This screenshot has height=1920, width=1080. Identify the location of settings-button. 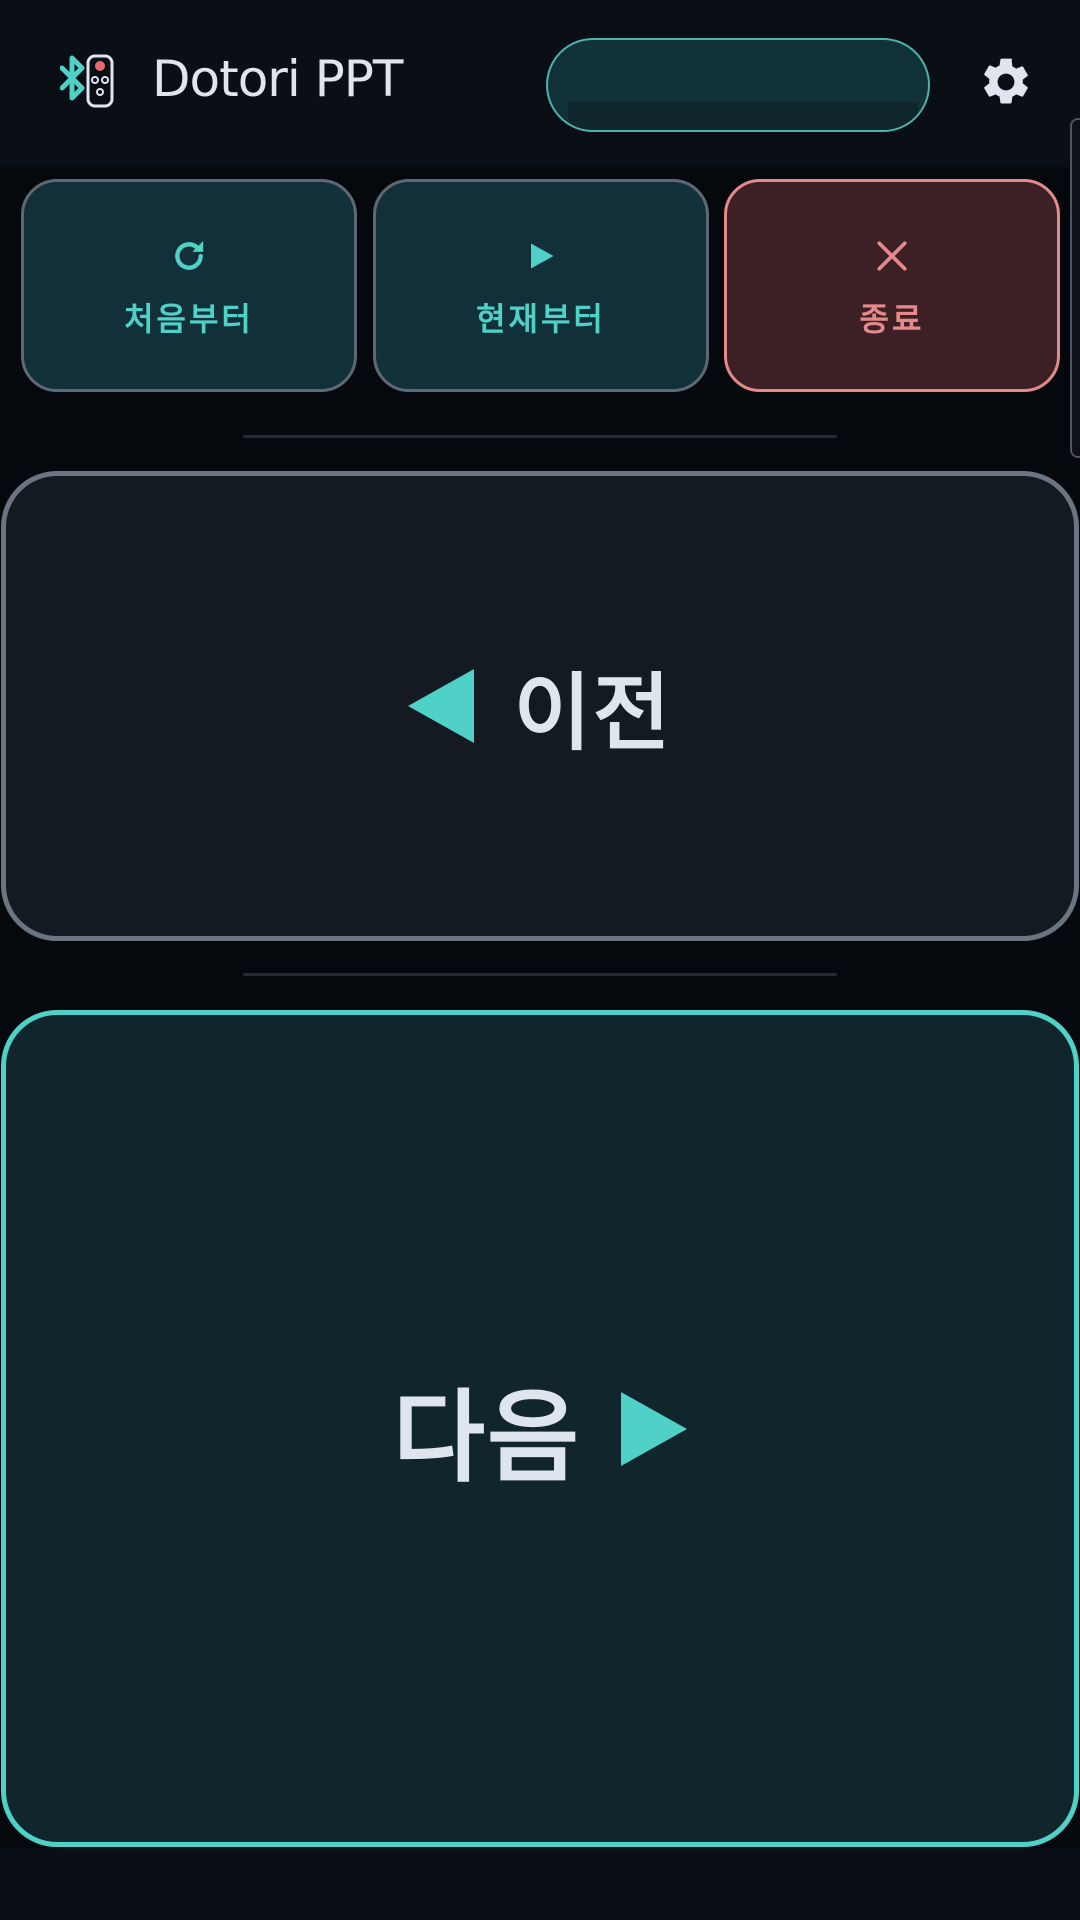
(1006, 84).